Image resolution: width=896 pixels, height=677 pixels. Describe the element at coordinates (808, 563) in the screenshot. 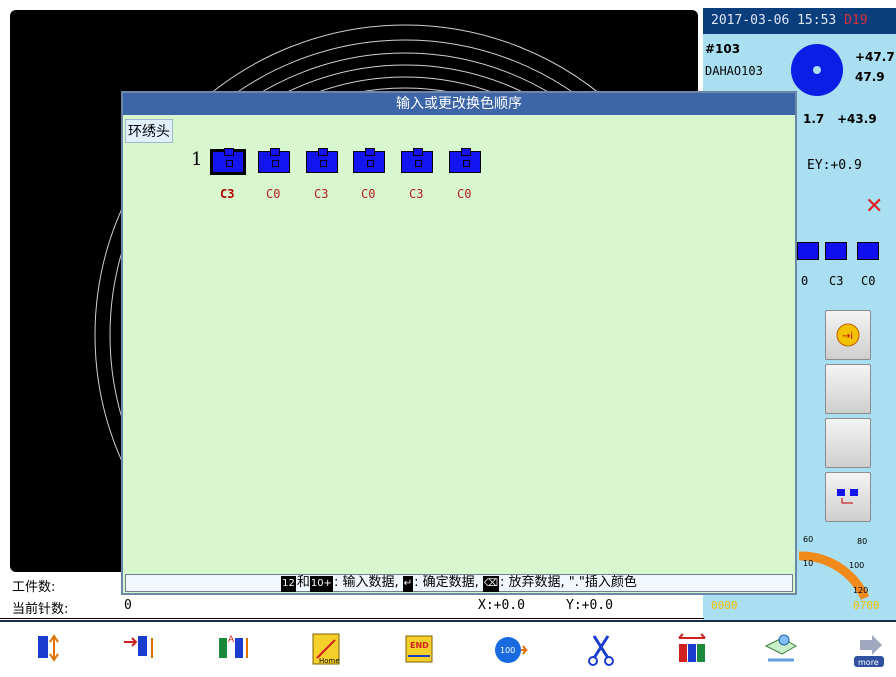

I see `gauge-label: 10` at that location.